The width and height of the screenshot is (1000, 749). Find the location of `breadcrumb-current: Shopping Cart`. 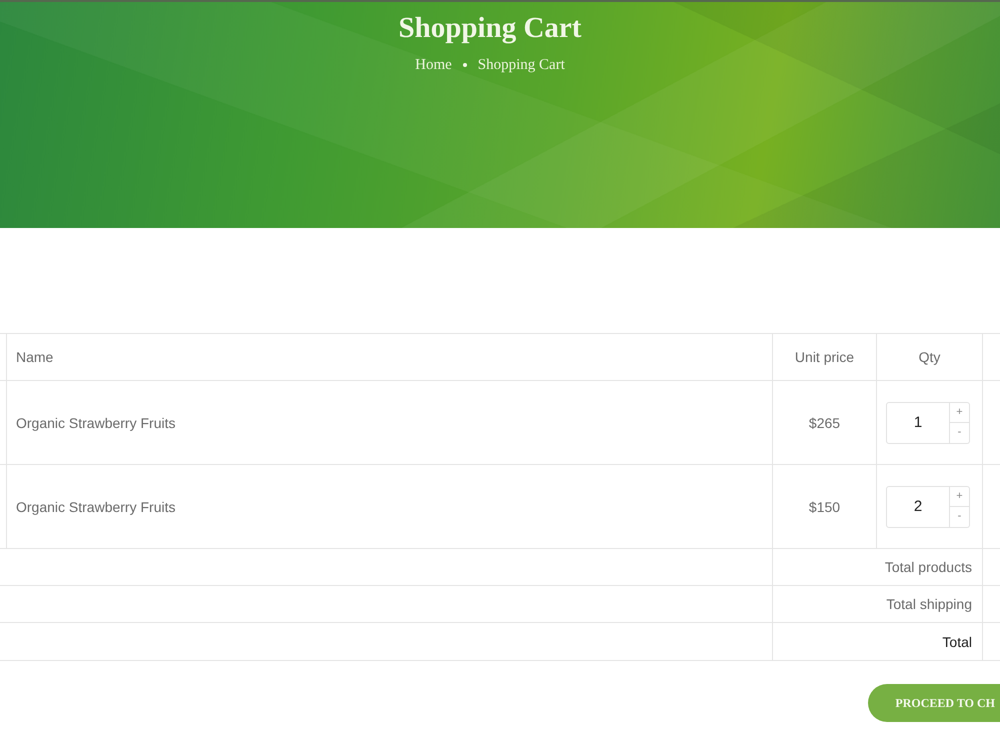

breadcrumb-current: Shopping Cart is located at coordinates (521, 65).